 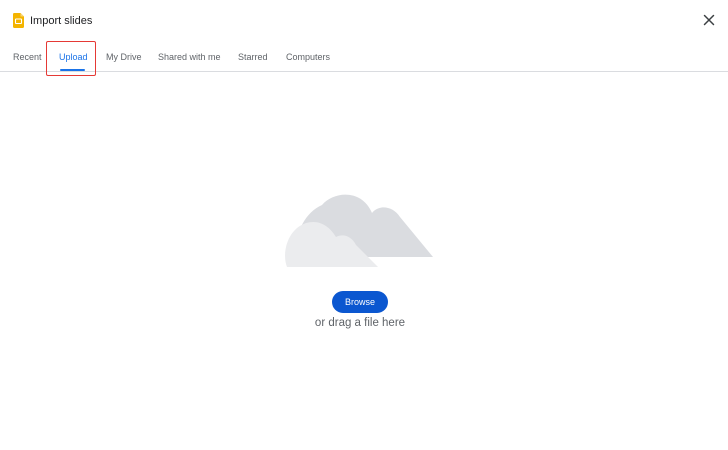 What do you see at coordinates (364, 22) in the screenshot?
I see `dialog-header: Import slides` at bounding box center [364, 22].